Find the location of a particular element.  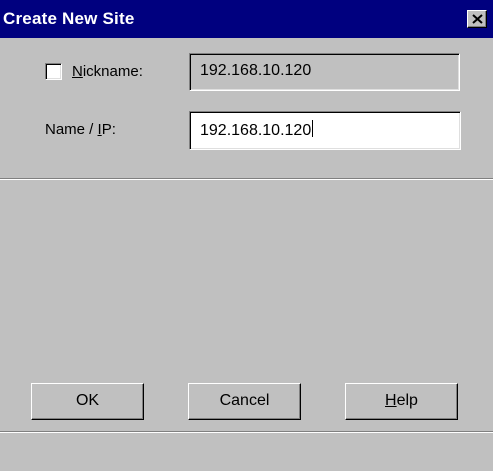

name-ip-value: 192.168.10.120 is located at coordinates (256, 130).